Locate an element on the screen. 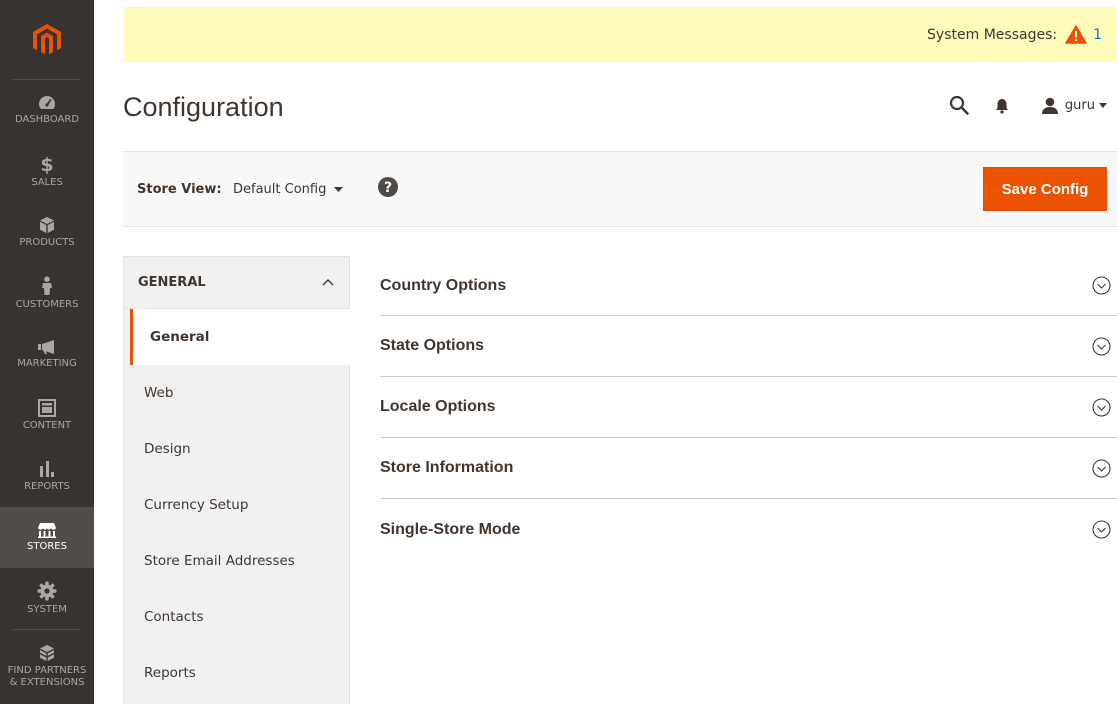 This screenshot has height=704, width=1117. header-actions: guru is located at coordinates (1028, 105).